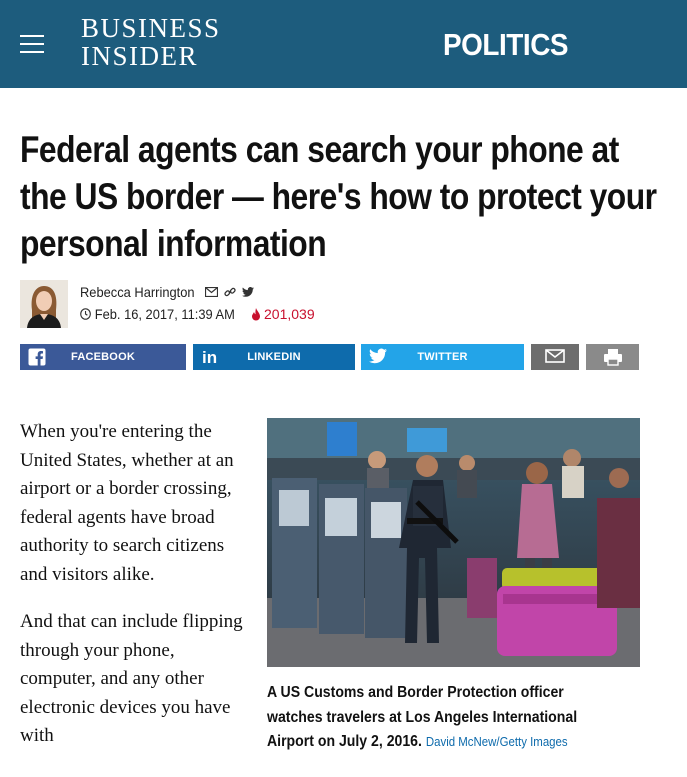  What do you see at coordinates (319, 149) in the screenshot?
I see `headline-line-1: Federal agents can search your phone at` at bounding box center [319, 149].